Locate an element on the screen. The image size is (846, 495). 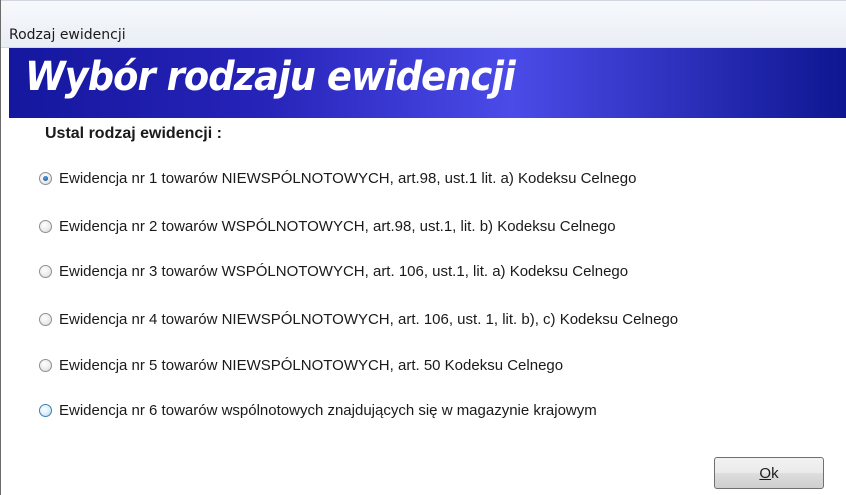
group-label: Ustal rodzaj ewidencji : is located at coordinates (133, 133).